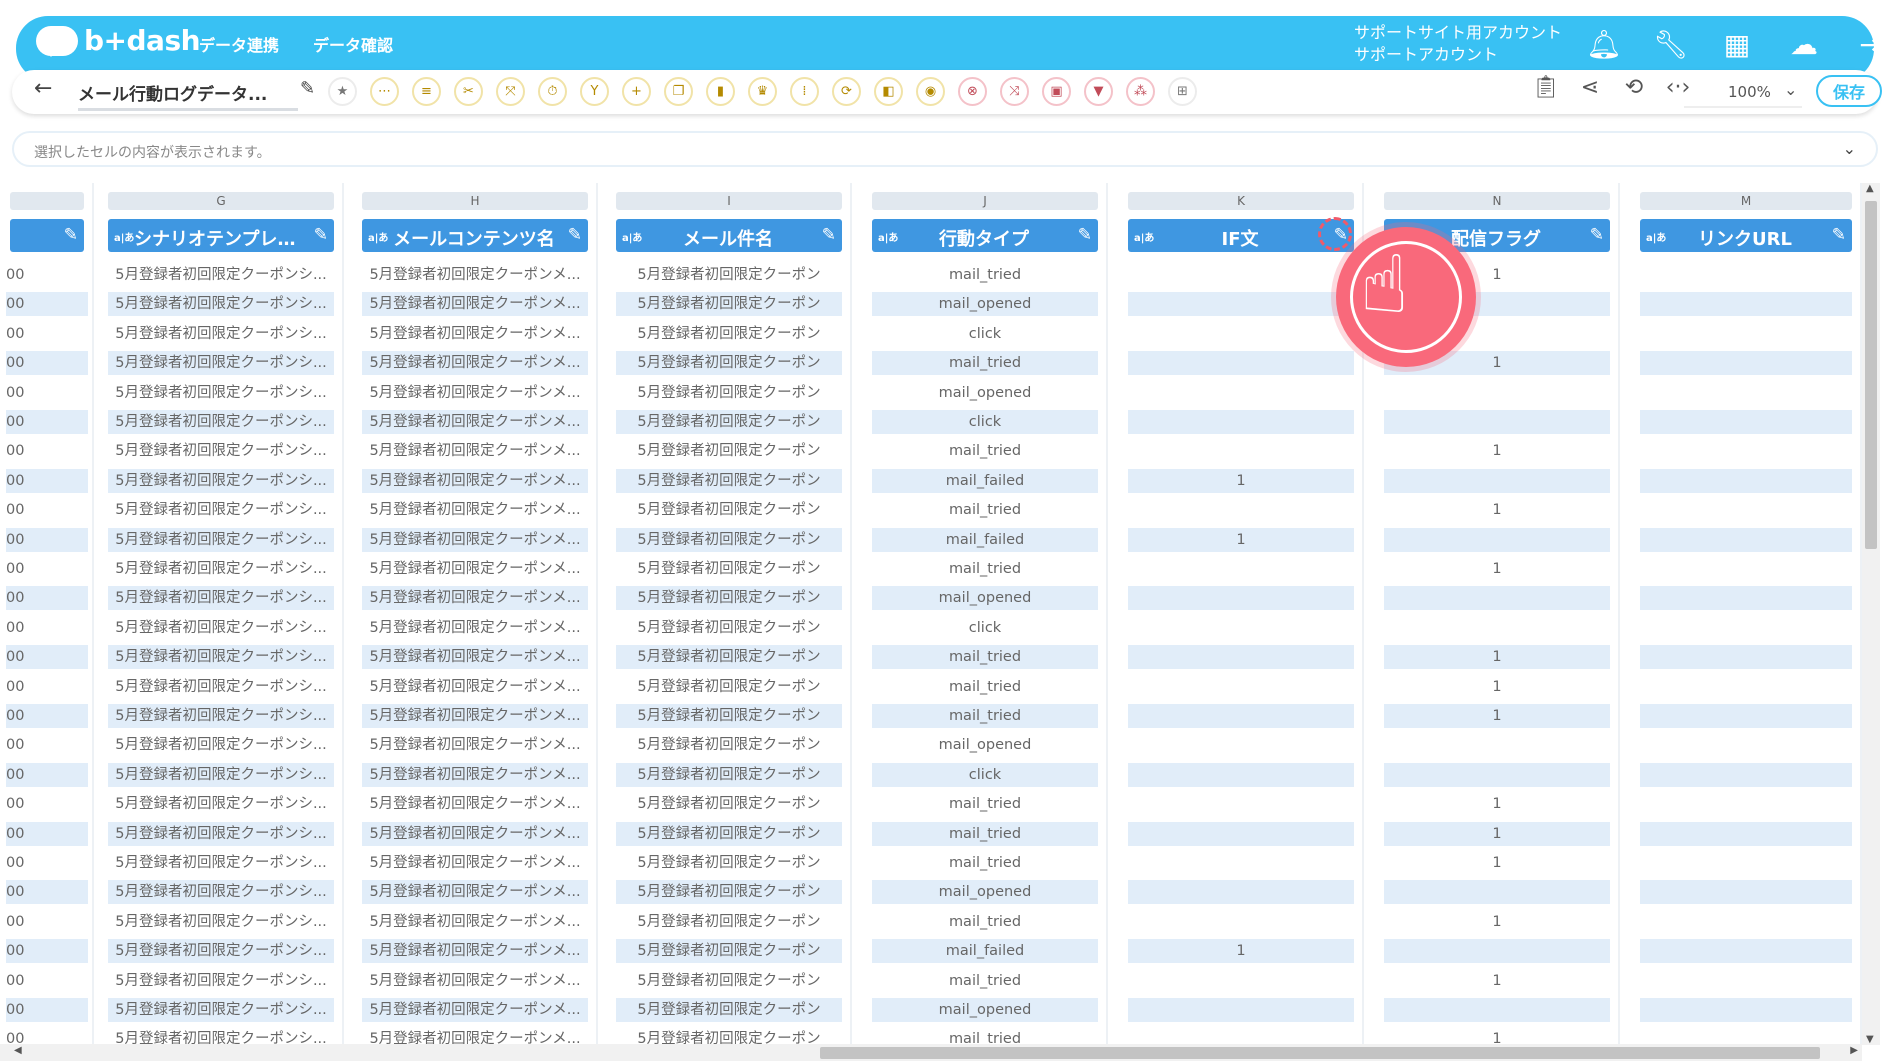  Describe the element at coordinates (1737, 44) in the screenshot. I see `apps-grid-icon: ▦` at that location.